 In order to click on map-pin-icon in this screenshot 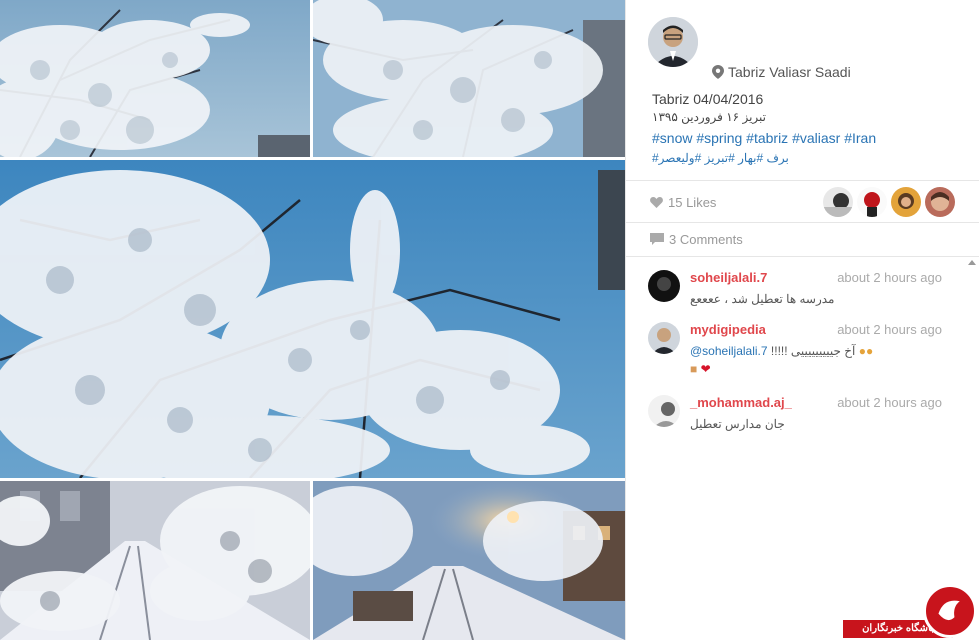, I will do `click(718, 72)`.